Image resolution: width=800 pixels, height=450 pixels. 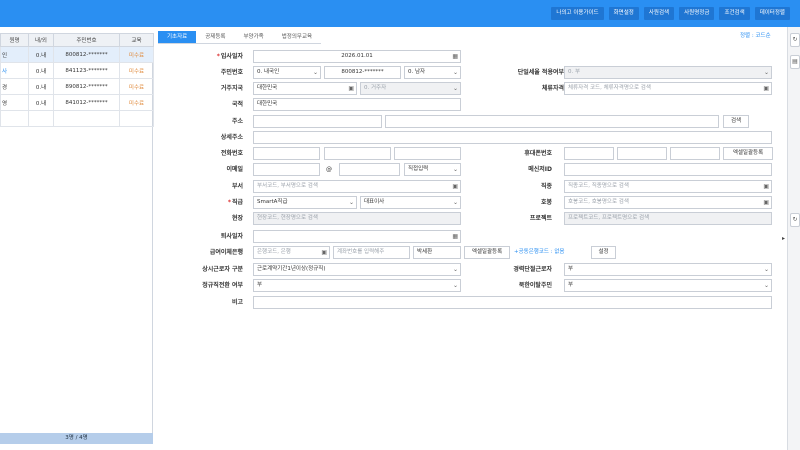 What do you see at coordinates (362, 72) in the screenshot?
I see `ssn-input: 800812-*******` at bounding box center [362, 72].